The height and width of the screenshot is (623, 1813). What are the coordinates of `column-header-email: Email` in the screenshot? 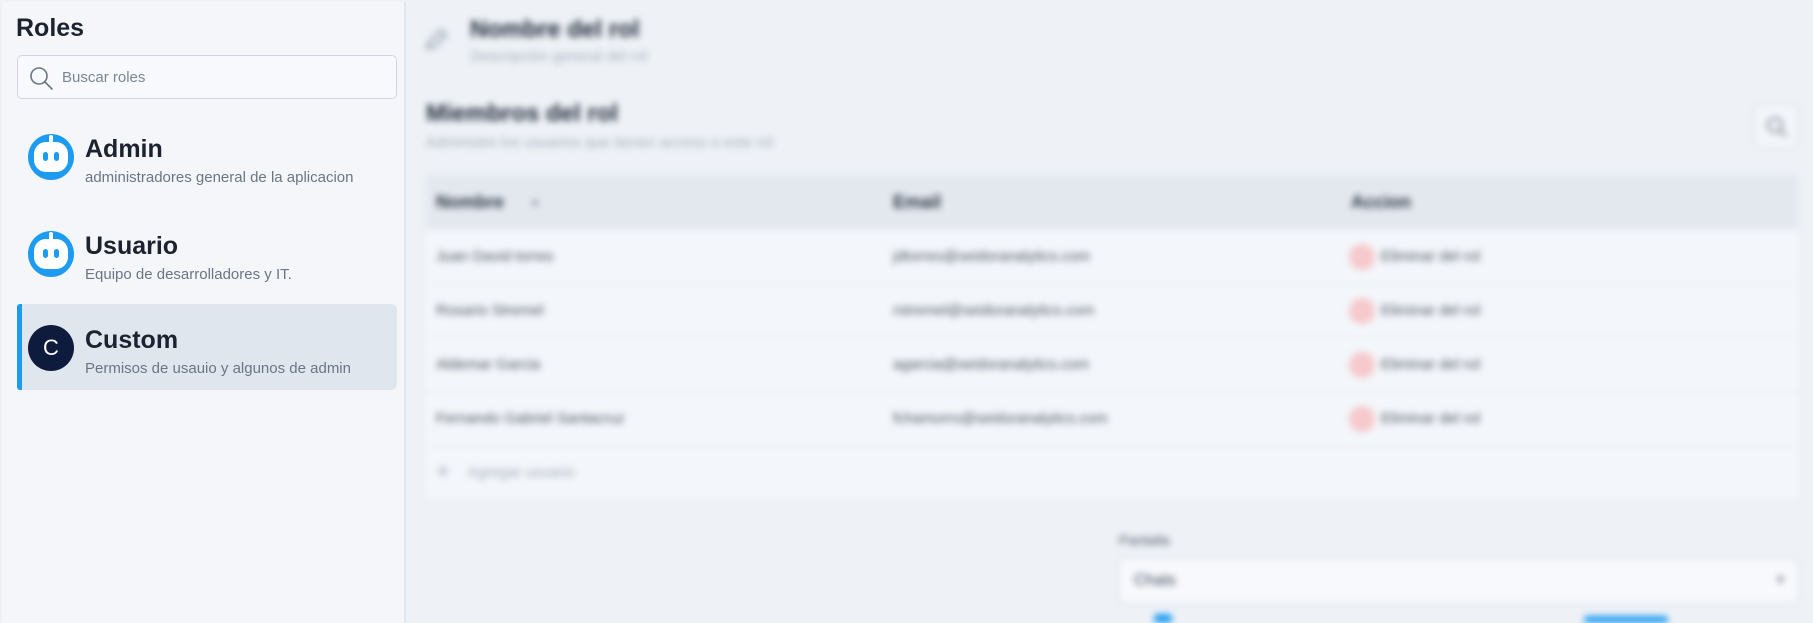 It's located at (917, 202).